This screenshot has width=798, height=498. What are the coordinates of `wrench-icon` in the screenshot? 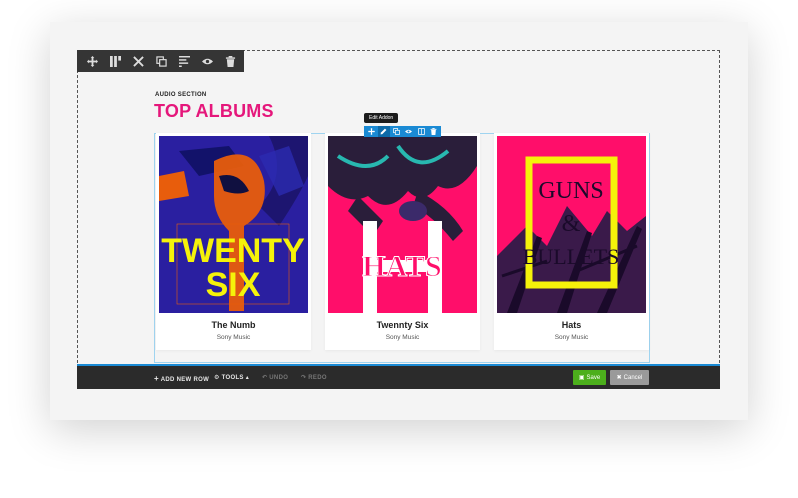 It's located at (138, 61).